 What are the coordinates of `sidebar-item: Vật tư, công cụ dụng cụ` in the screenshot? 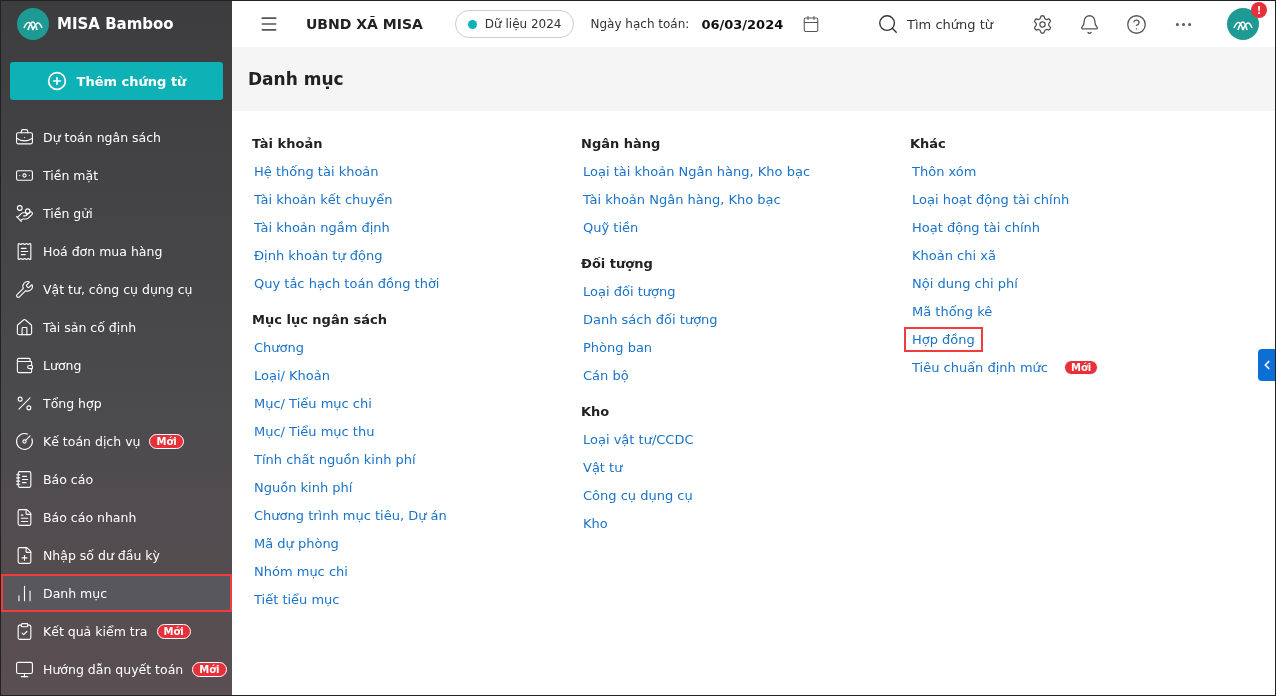 It's located at (116, 289).